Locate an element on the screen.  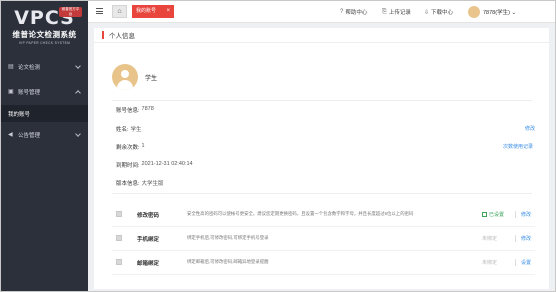
tab-my-account: 我的账号 × is located at coordinates (153, 11).